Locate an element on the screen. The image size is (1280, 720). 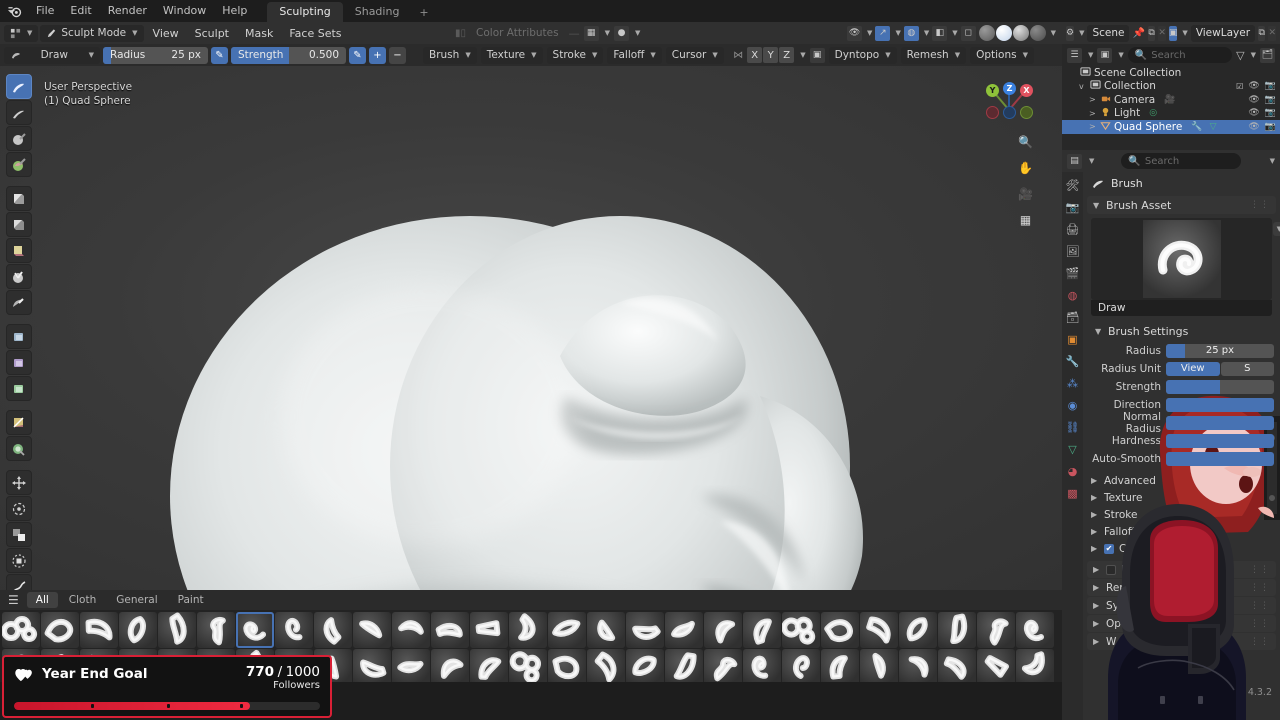
menu-sculpt: Sculpt is located at coordinates (212, 33).